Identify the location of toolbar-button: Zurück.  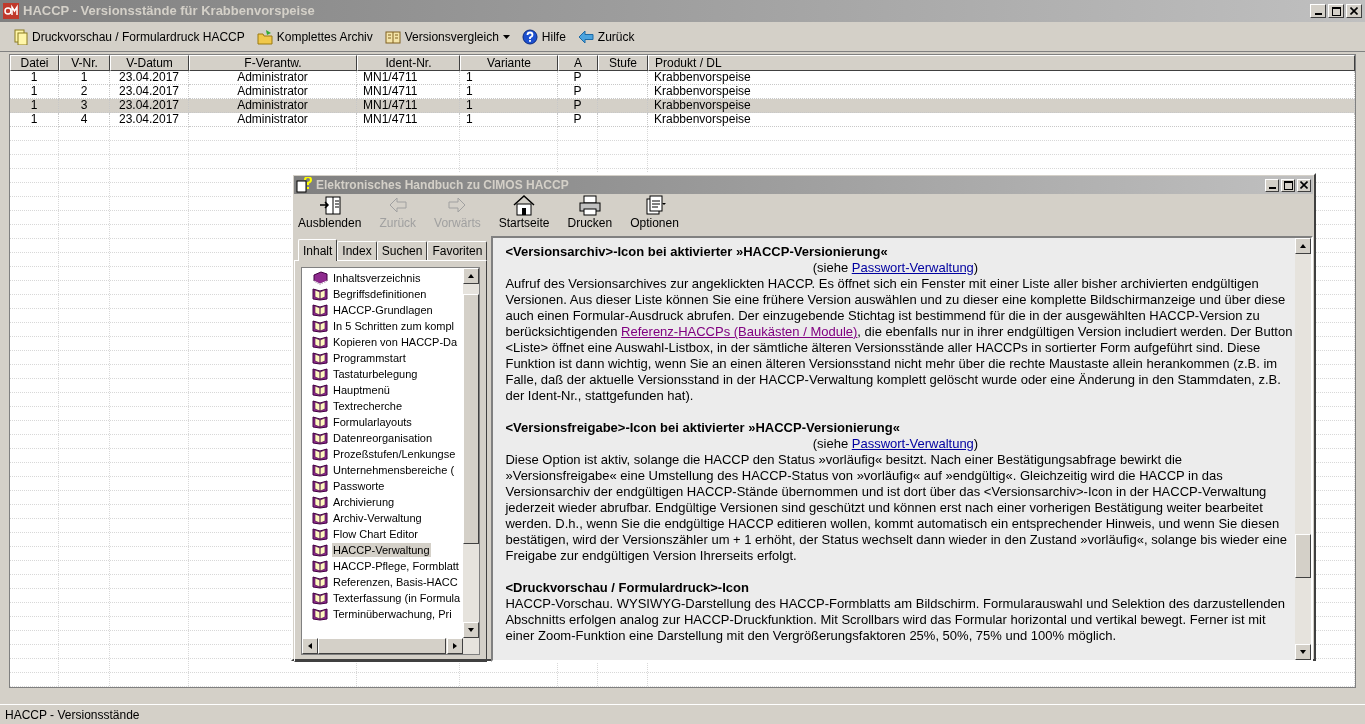
(606, 36).